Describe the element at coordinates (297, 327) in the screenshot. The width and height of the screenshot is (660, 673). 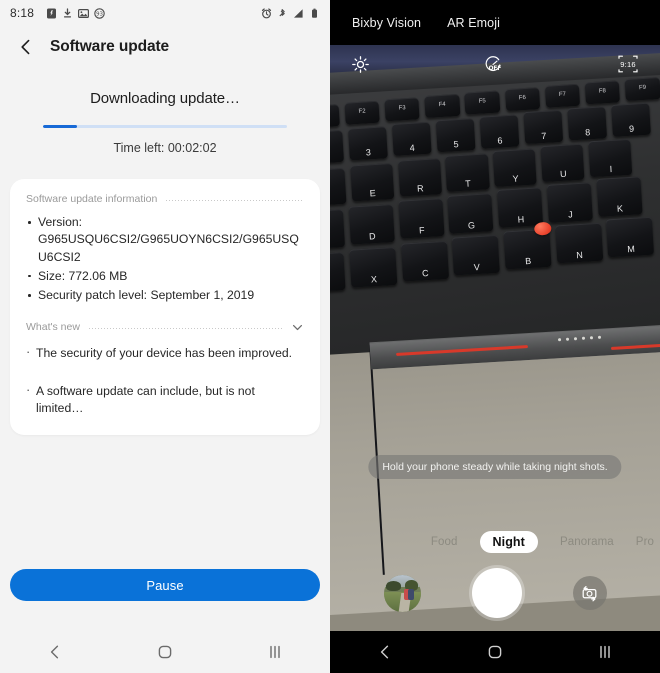
I see `chevron-down-icon` at that location.